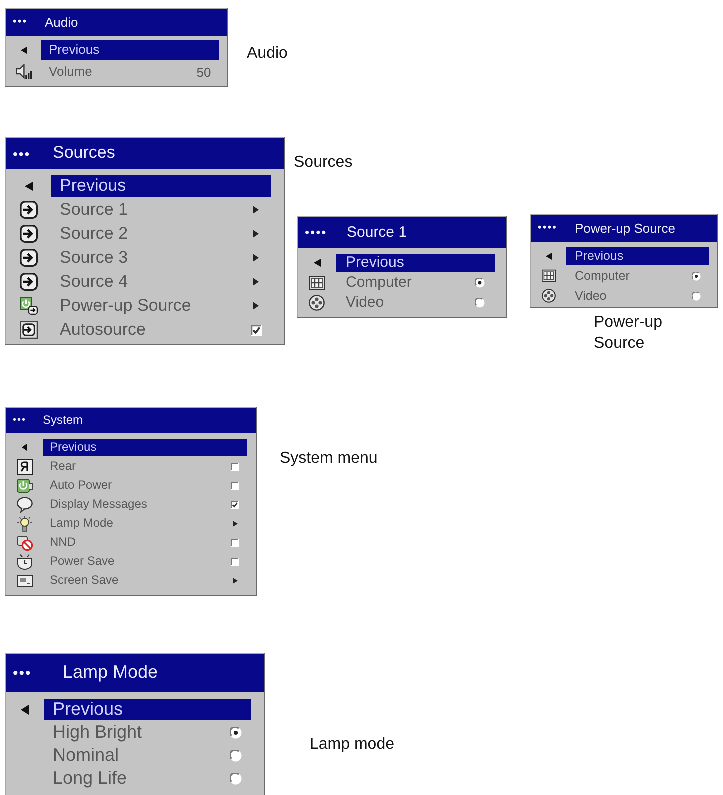 The image size is (723, 795). Describe the element at coordinates (267, 54) in the screenshot. I see `caption: Audio` at that location.